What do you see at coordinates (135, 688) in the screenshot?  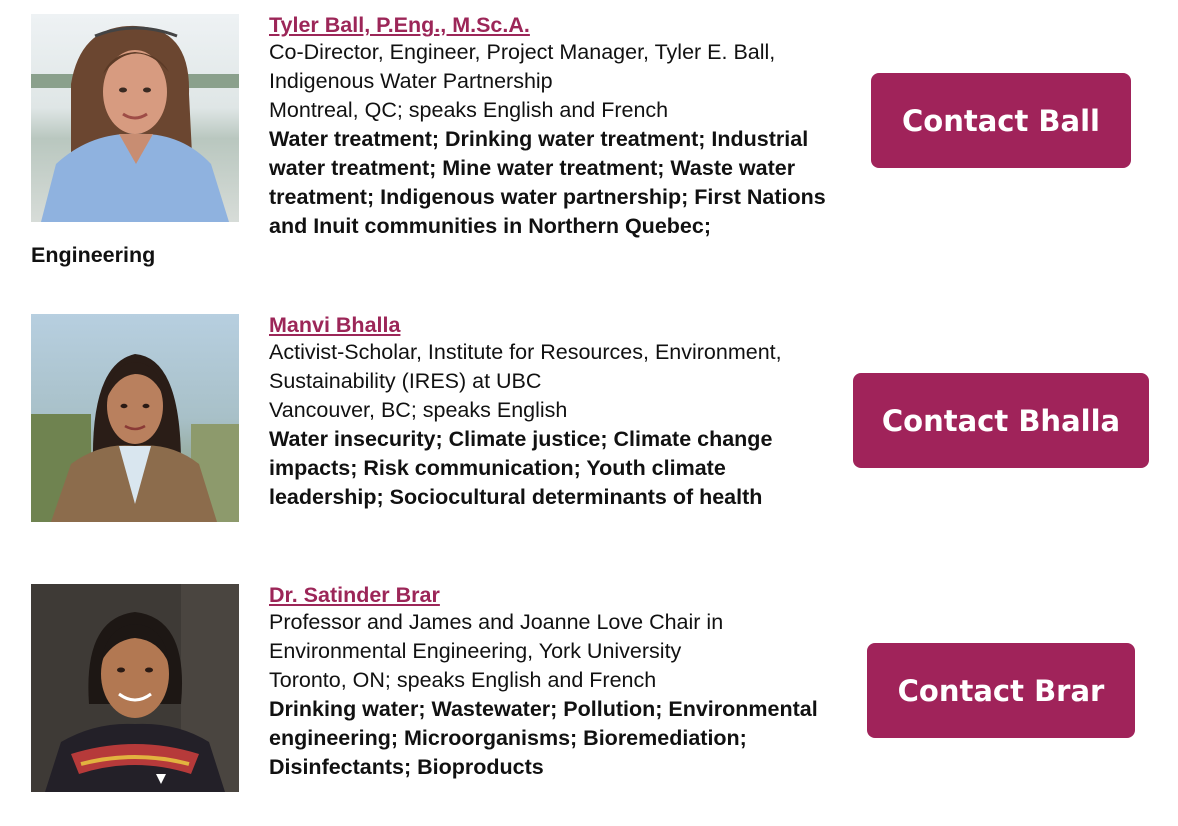 I see `expert-photo-brar` at bounding box center [135, 688].